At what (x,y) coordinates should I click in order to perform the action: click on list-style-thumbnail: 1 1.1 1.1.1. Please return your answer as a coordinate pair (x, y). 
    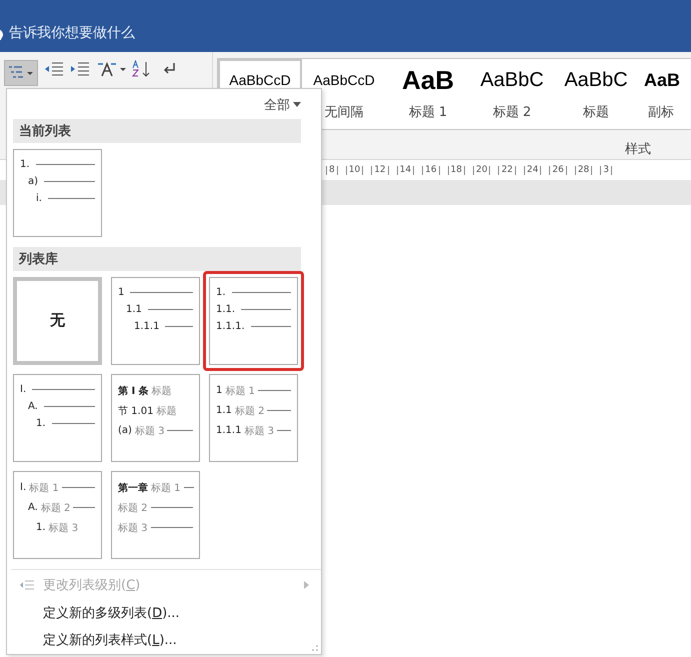
    Looking at the image, I should click on (155, 320).